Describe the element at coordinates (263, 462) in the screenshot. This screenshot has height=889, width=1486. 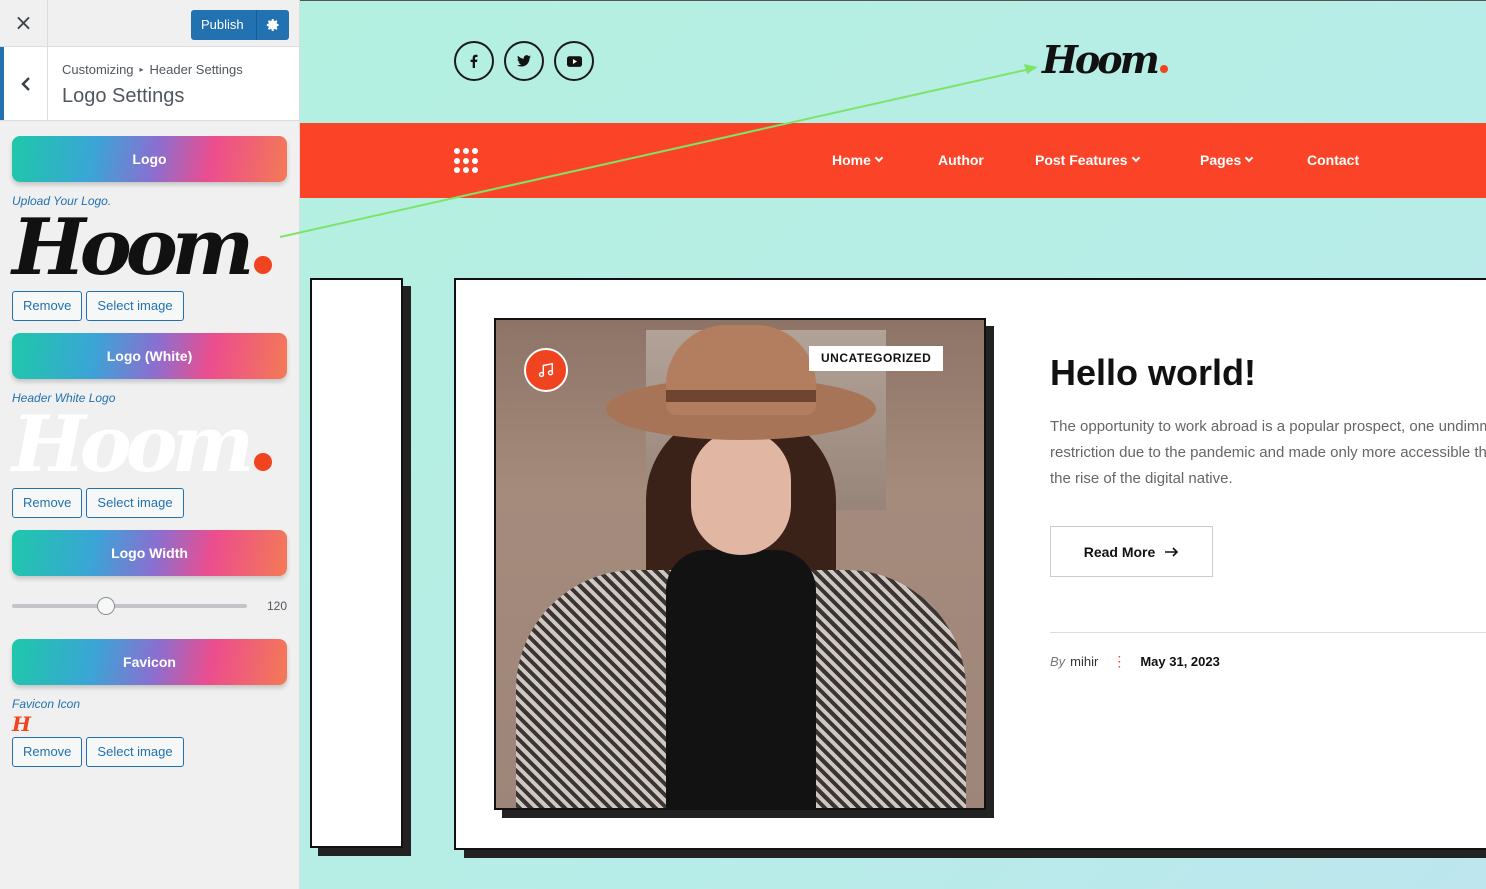
I see `logo-white-dot` at that location.